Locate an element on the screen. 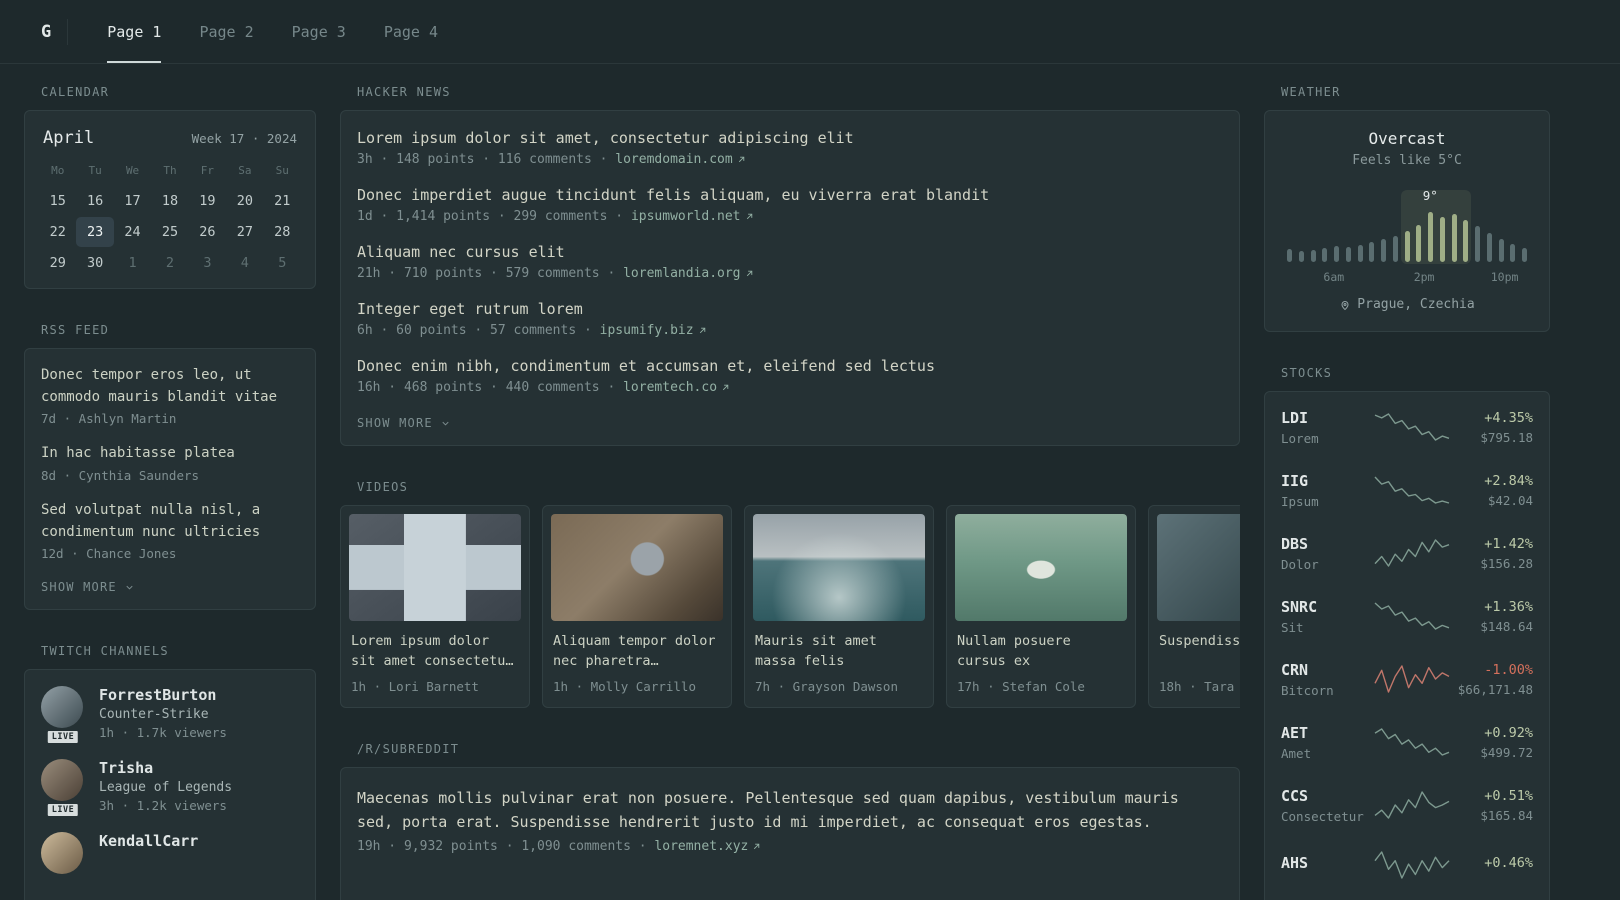 This screenshot has height=900, width=1620. stock-price: $156.28 is located at coordinates (1506, 563).